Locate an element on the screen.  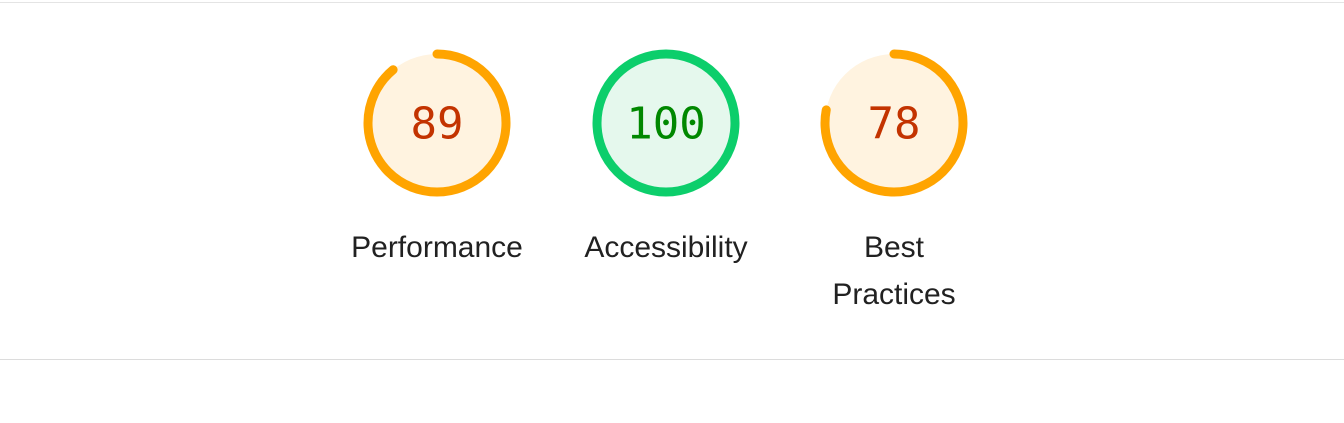
gauge-label: Best Practices is located at coordinates (894, 271).